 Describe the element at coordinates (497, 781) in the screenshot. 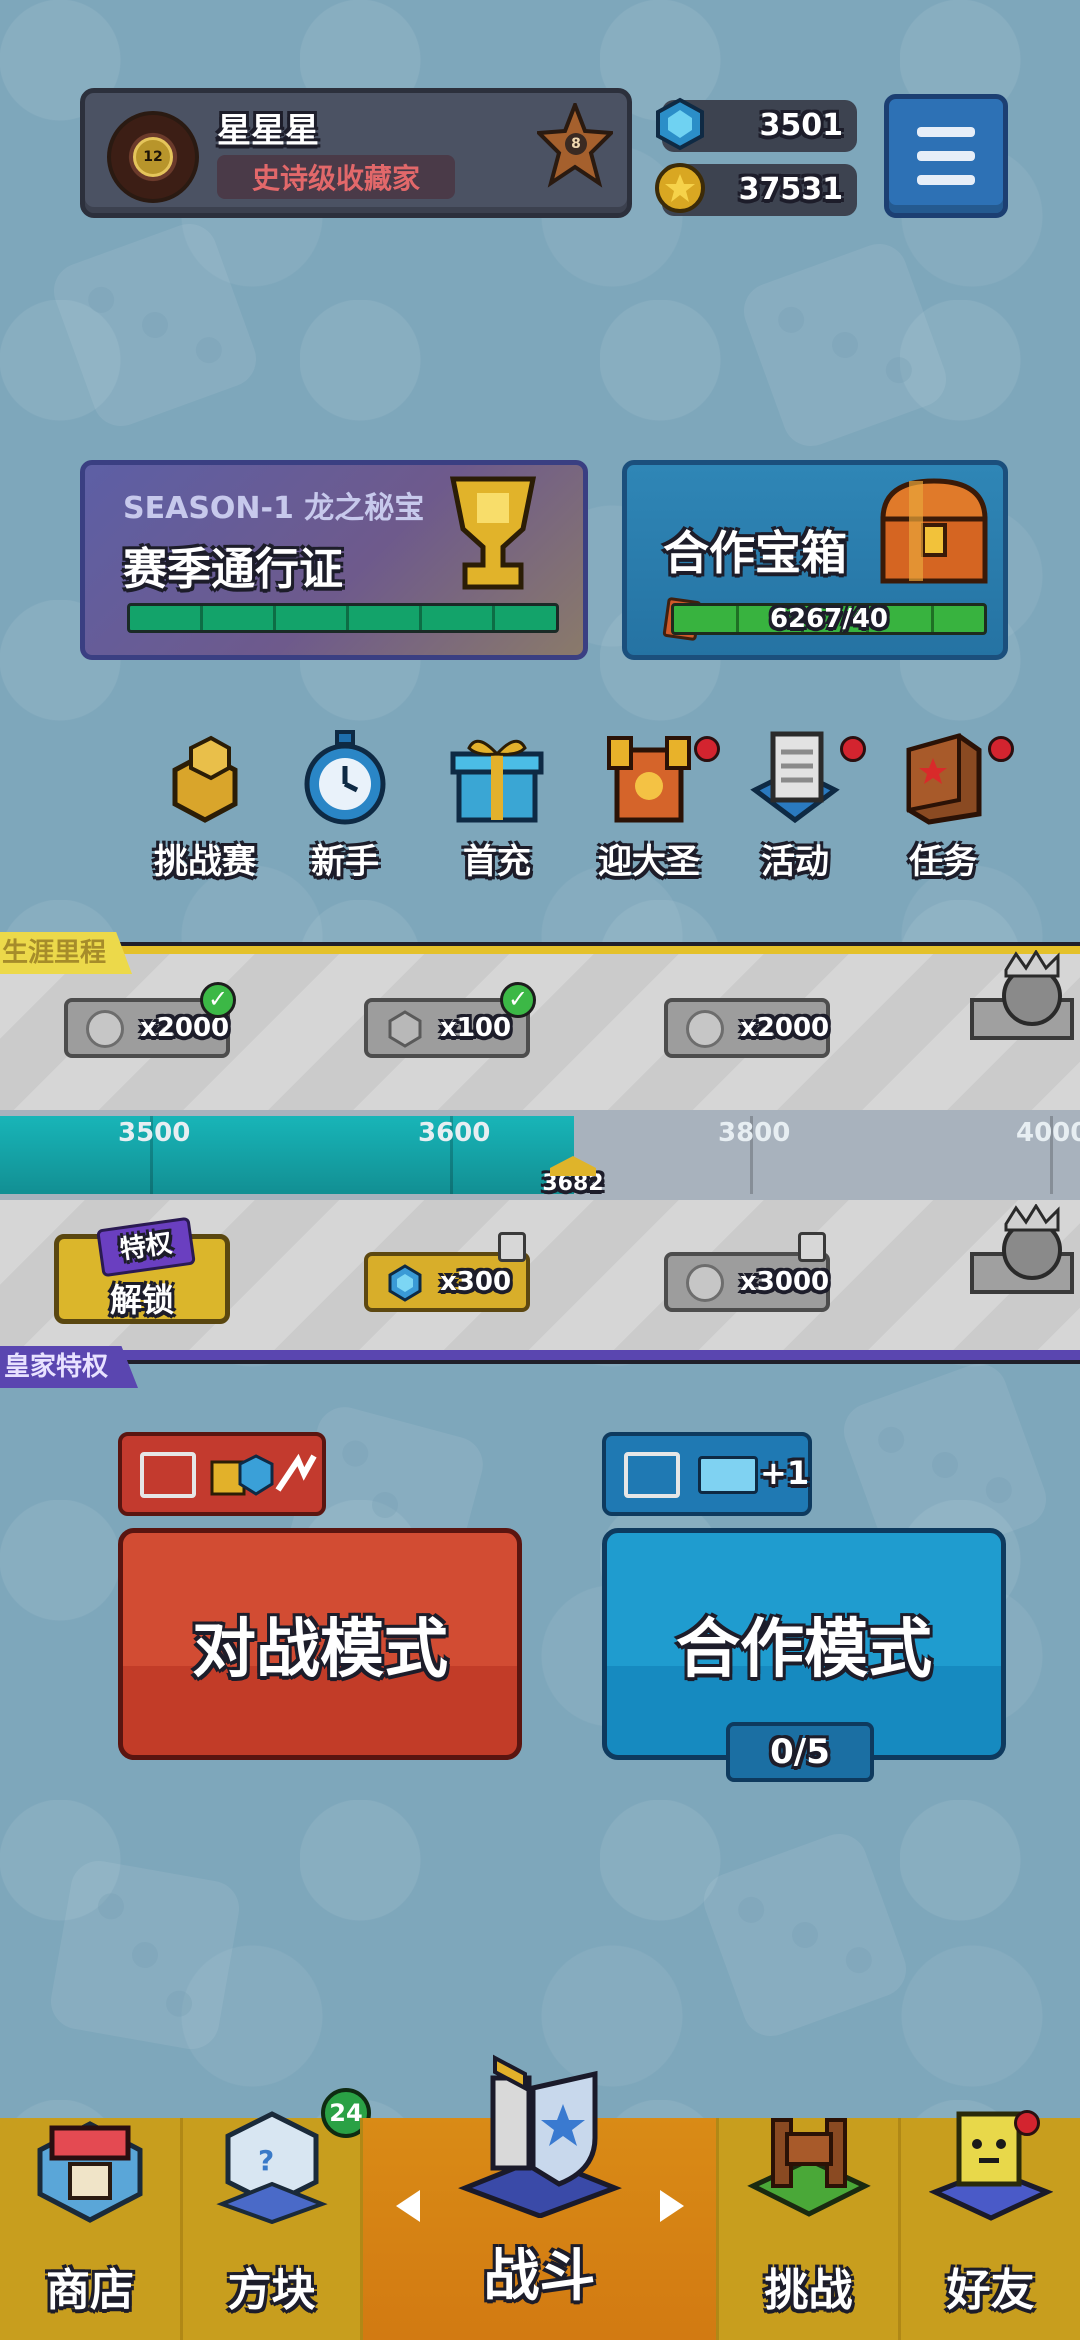

I see `gift-box-icon` at that location.